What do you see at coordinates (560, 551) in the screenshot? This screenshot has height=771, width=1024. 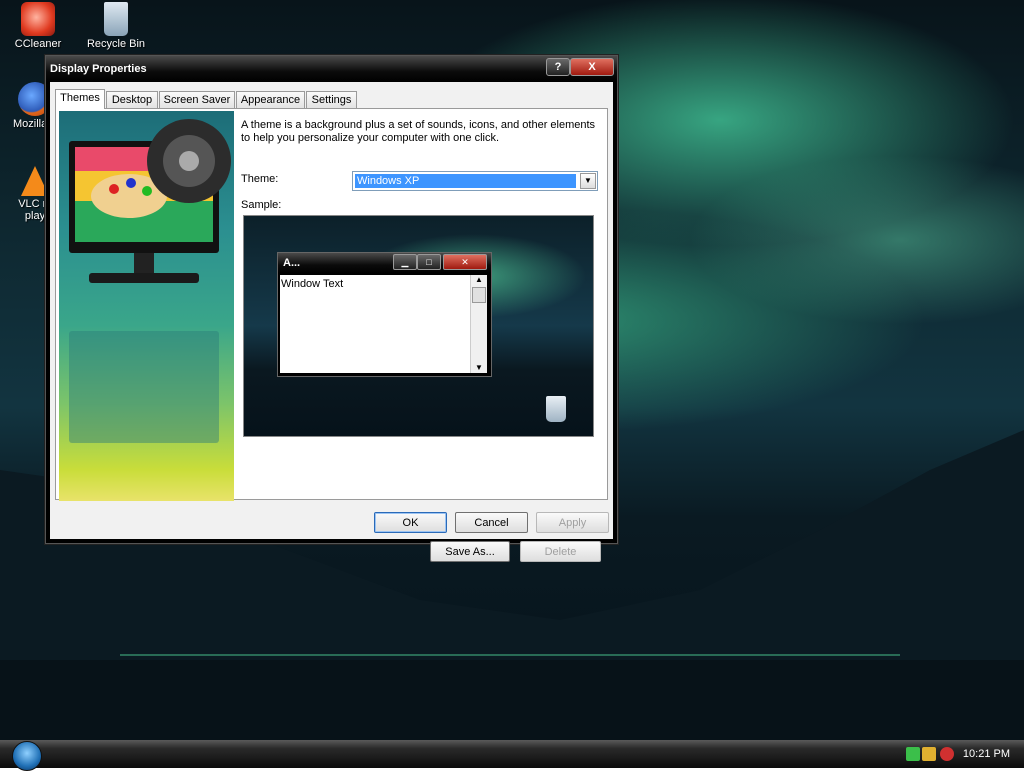 I see `delete-button: Delete` at bounding box center [560, 551].